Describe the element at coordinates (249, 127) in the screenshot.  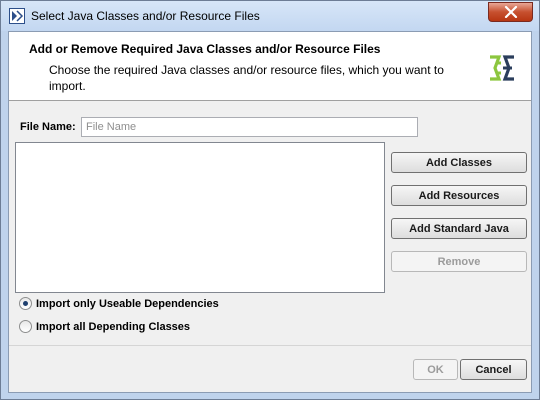
I see `file-name-input` at that location.